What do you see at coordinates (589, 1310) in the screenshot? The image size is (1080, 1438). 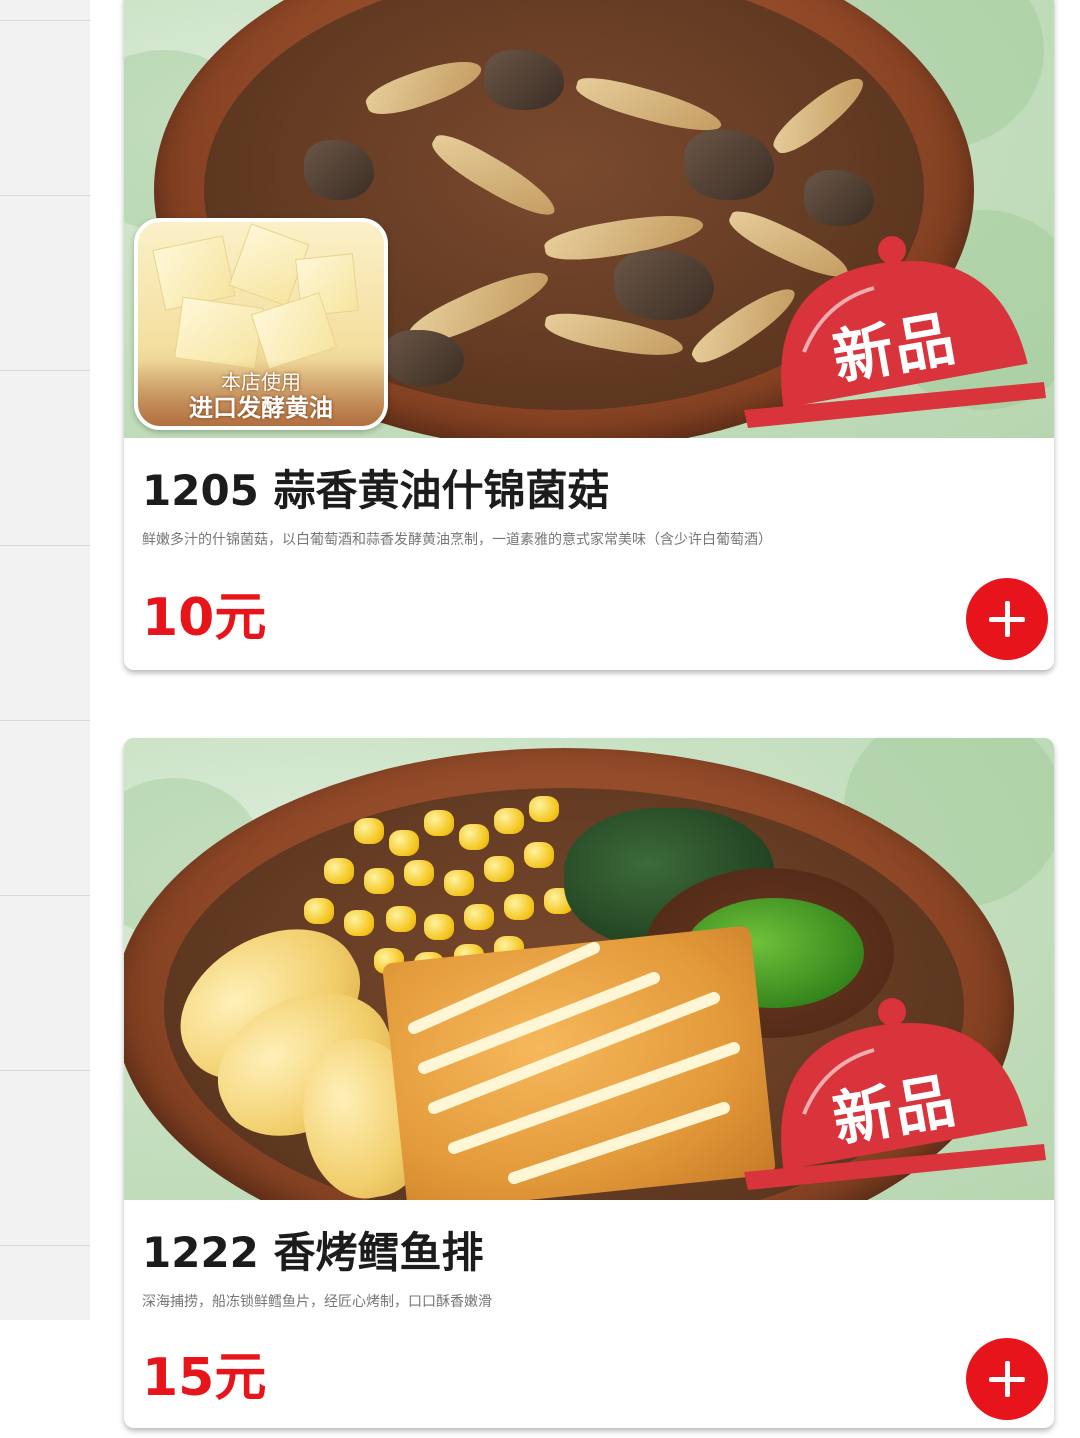 I see `card-body: 1222 香烤鳕鱼排 深海捕捞，船冻锁鲜鳕鱼片，经匠心烤制，口口酥香嫩滑 15元` at bounding box center [589, 1310].